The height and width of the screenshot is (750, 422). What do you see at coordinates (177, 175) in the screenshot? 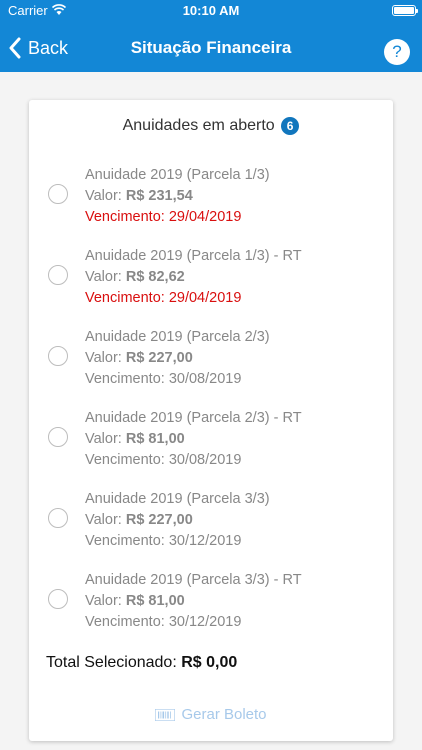
I see `item-title: Anuidade 2019 (Parcela 1/3)` at bounding box center [177, 175].